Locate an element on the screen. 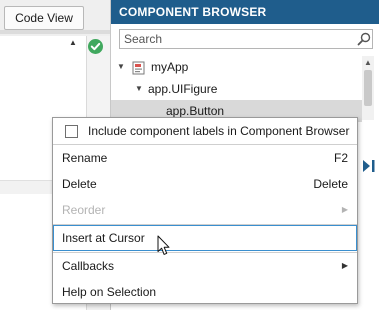 Image resolution: width=379 pixels, height=310 pixels. toolbar-divider is located at coordinates (55, 32).